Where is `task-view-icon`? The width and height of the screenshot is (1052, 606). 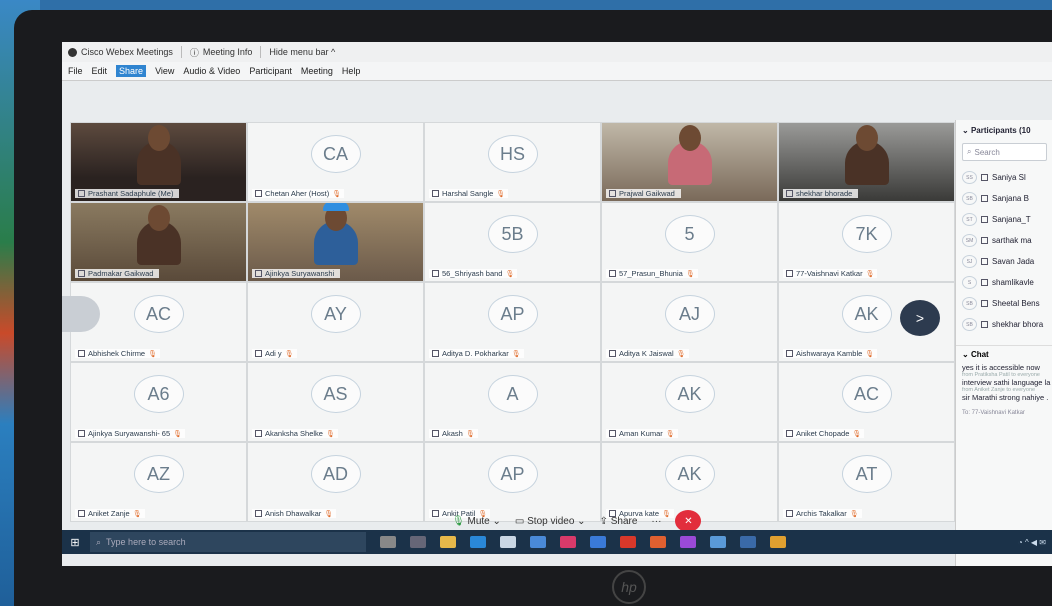
task-view-icon is located at coordinates (418, 542).